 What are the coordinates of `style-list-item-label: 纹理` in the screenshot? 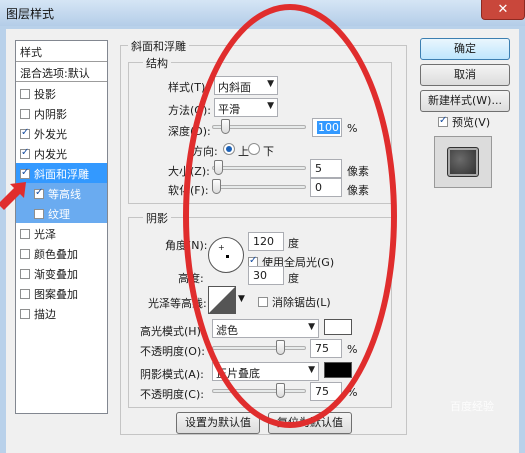 It's located at (59, 214).